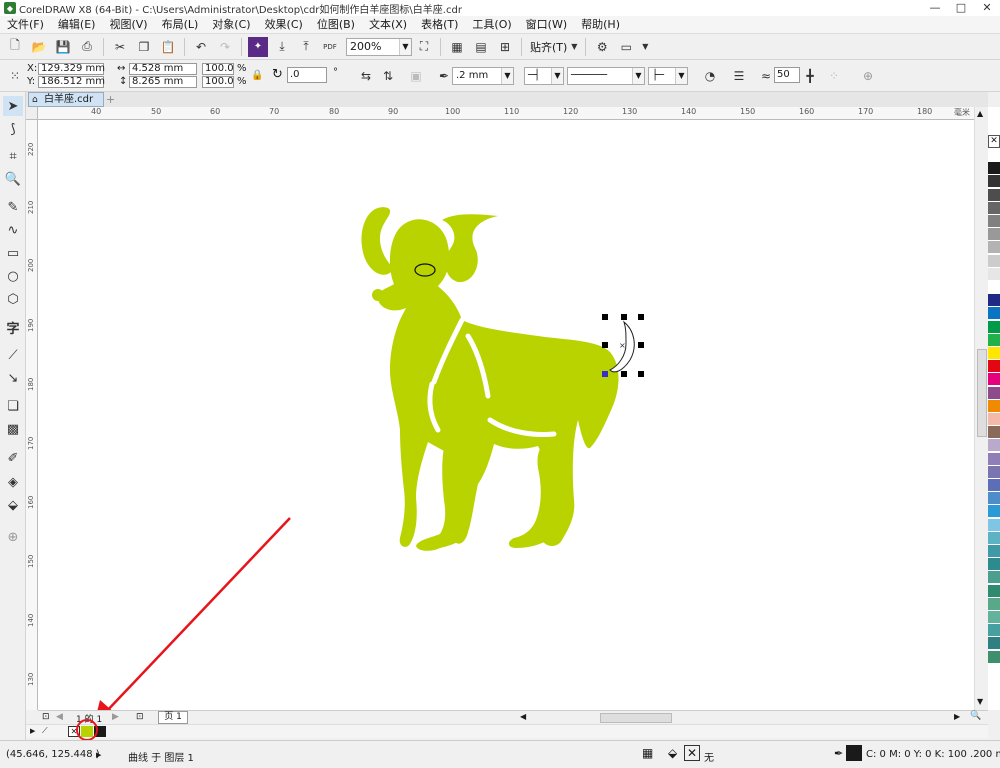 This screenshot has height=768, width=1000. Describe the element at coordinates (388, 25) in the screenshot. I see `menu-text: 文本(X)` at that location.